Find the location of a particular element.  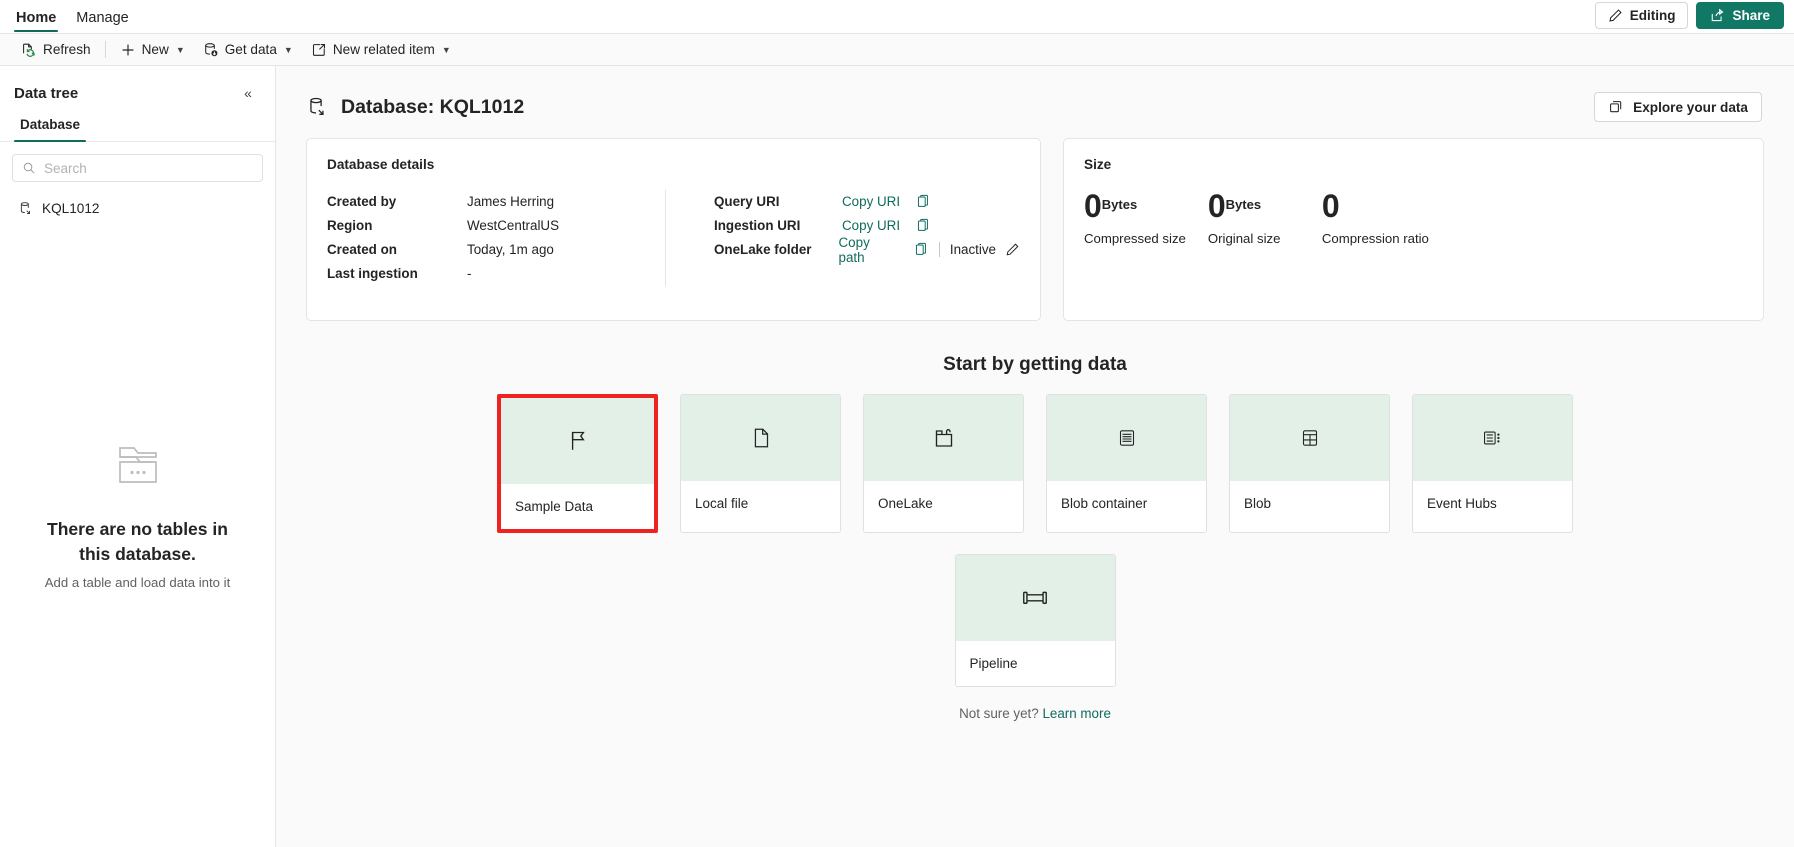

empty-folder-icon is located at coordinates (138, 465).